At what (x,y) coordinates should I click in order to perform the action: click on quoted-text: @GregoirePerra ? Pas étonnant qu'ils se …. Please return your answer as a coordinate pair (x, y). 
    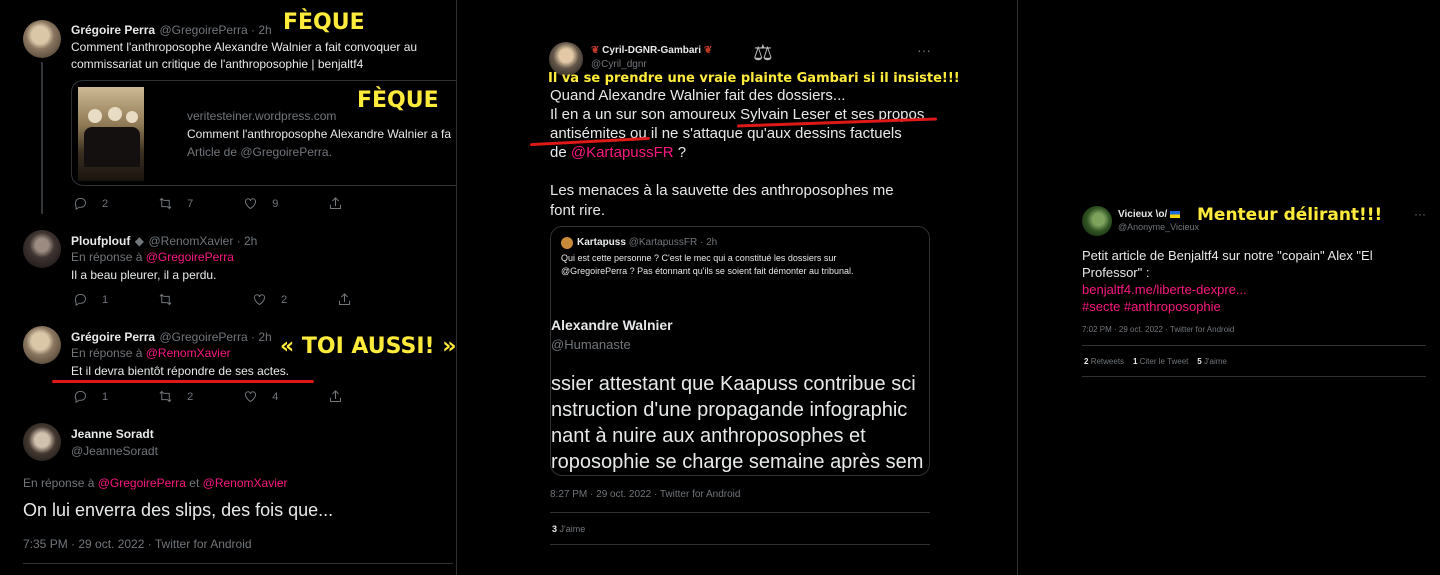
    Looking at the image, I should click on (707, 271).